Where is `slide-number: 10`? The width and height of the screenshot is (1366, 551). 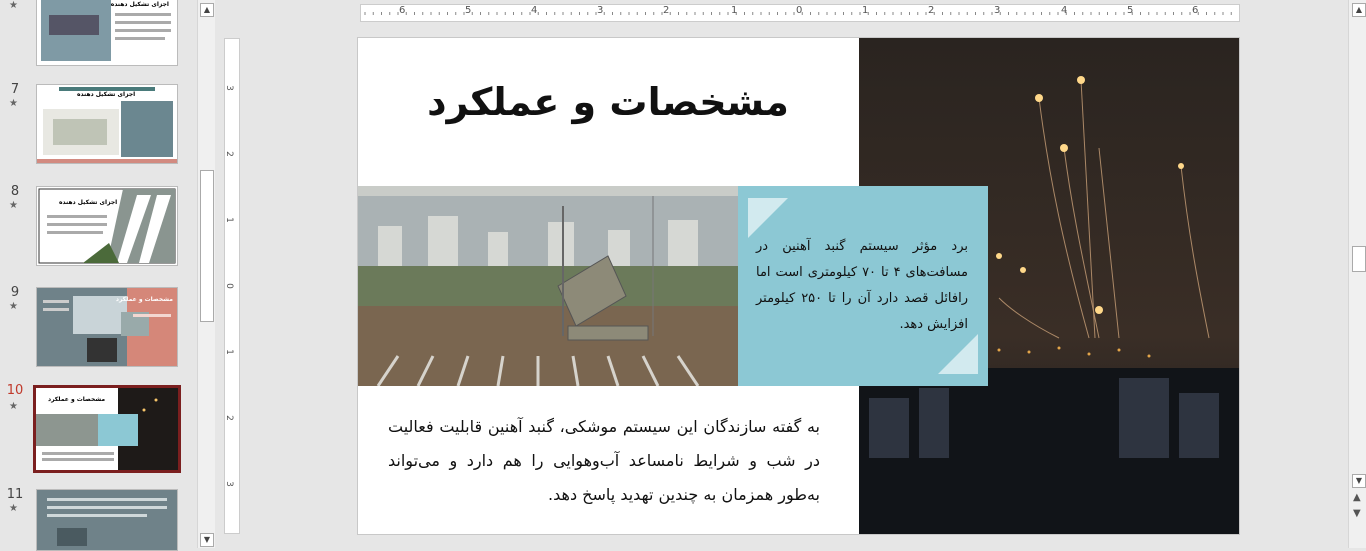 slide-number: 10 is located at coordinates (15, 390).